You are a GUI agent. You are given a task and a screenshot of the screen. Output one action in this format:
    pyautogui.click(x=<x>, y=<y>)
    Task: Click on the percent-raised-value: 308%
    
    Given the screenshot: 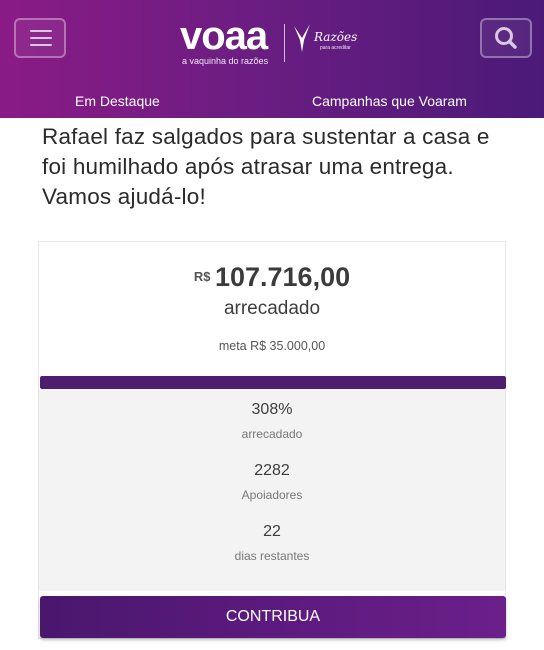 What is the action you would take?
    pyautogui.click(x=272, y=409)
    